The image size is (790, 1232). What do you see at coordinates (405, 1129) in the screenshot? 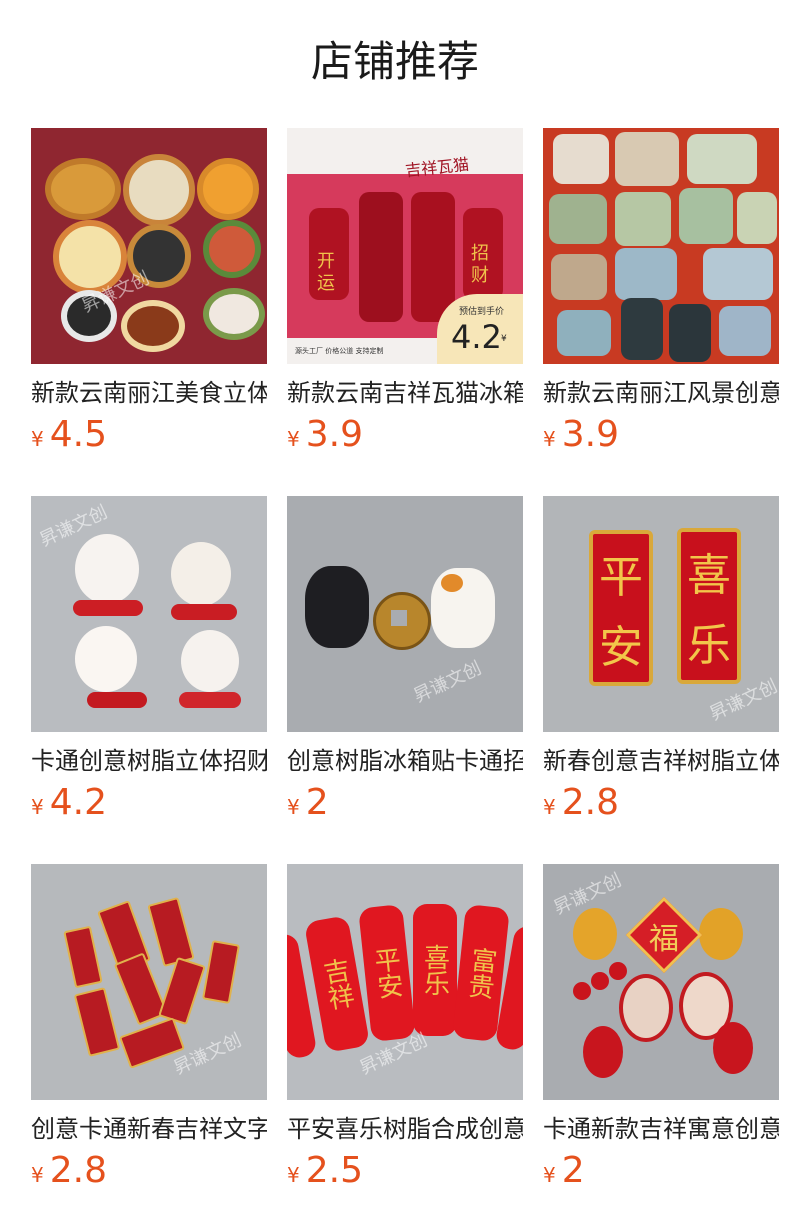
I see `product-title: 平安喜乐树脂合成创意冰箱贴` at bounding box center [405, 1129].